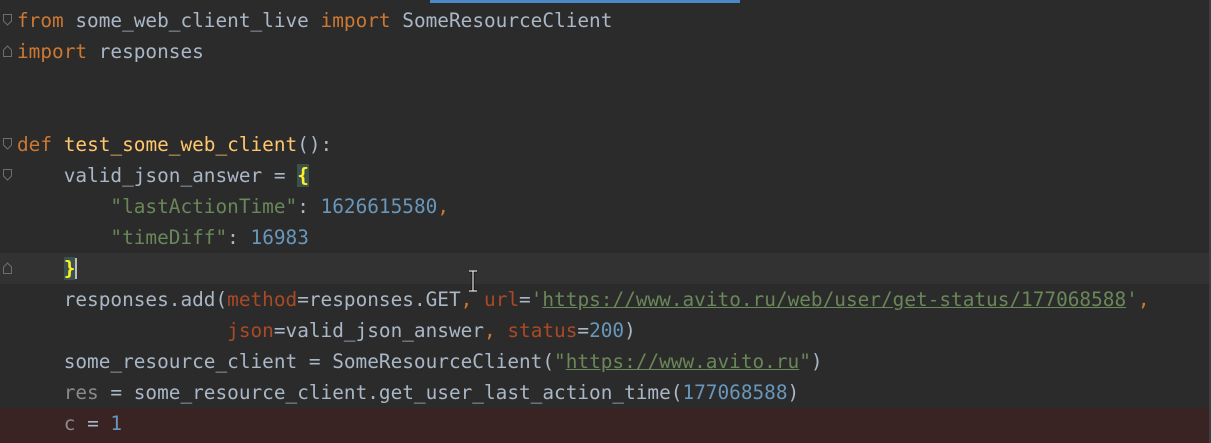 The image size is (1211, 443). What do you see at coordinates (805, 361) in the screenshot?
I see `quote-close: "` at bounding box center [805, 361].